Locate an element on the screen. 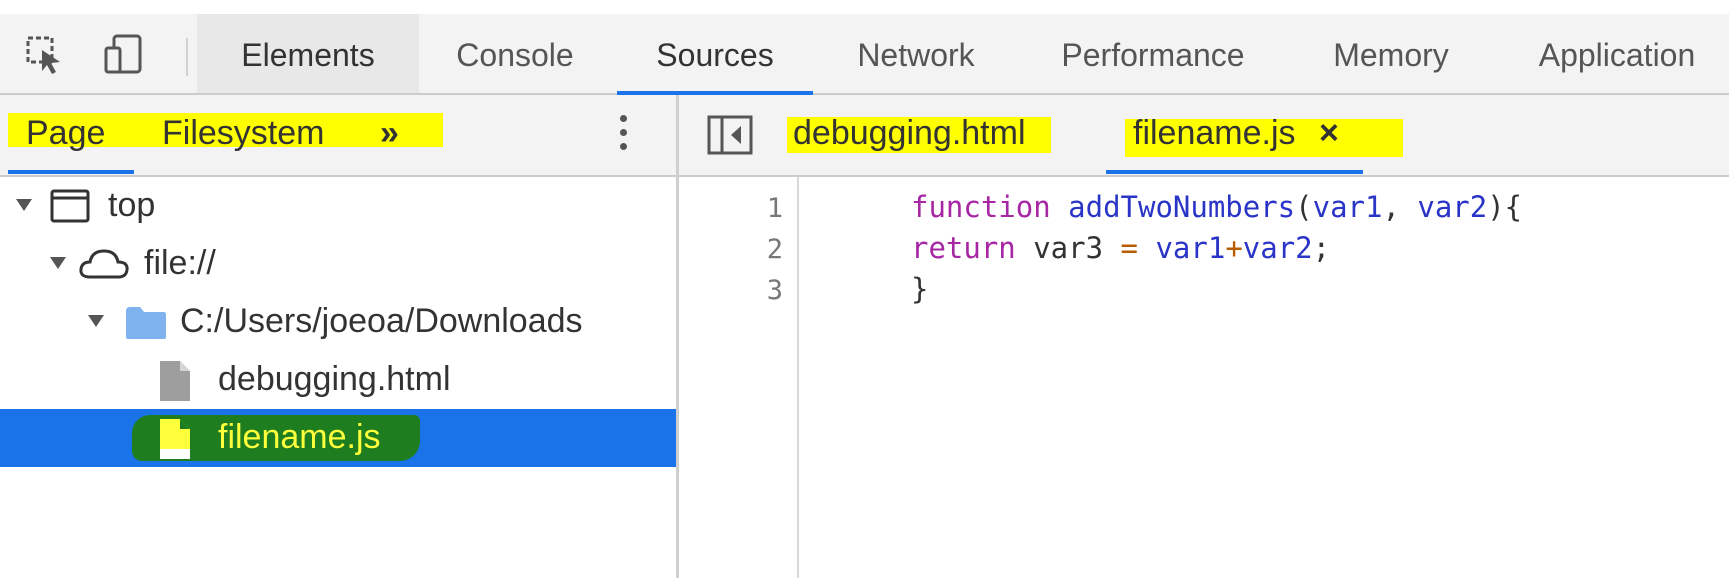 Image resolution: width=1729 pixels, height=578 pixels. parameter: var2 is located at coordinates (1452, 207).